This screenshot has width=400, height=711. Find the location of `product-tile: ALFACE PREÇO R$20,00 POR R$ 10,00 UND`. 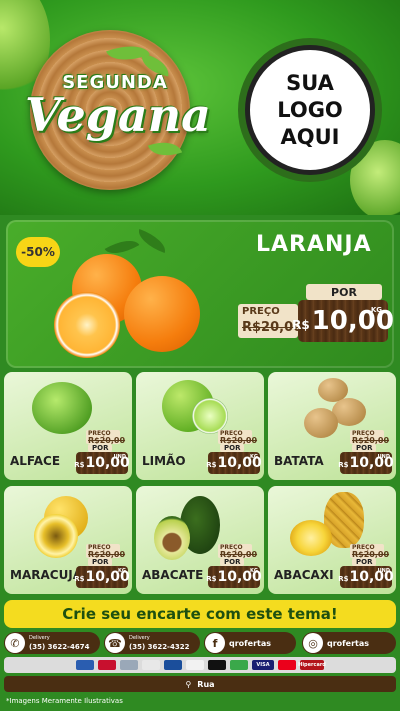

product-tile: ALFACE PREÇO R$20,00 POR R$ 10,00 UND is located at coordinates (68, 426).